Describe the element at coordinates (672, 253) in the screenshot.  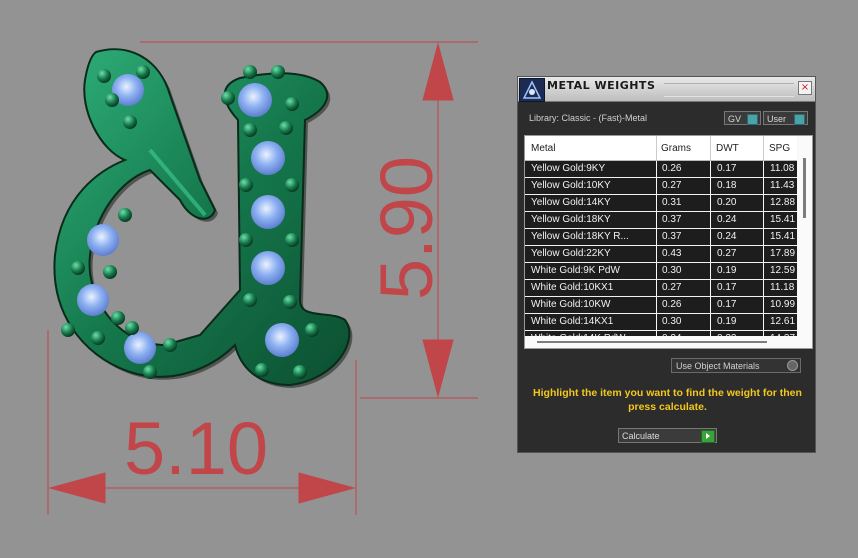
I see `grams-cell: 0.43` at that location.